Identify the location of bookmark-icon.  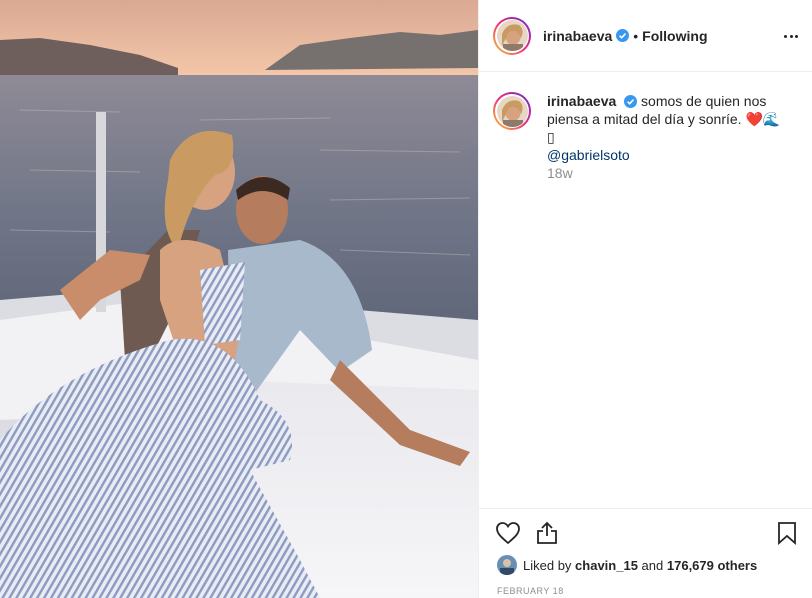
(787, 533).